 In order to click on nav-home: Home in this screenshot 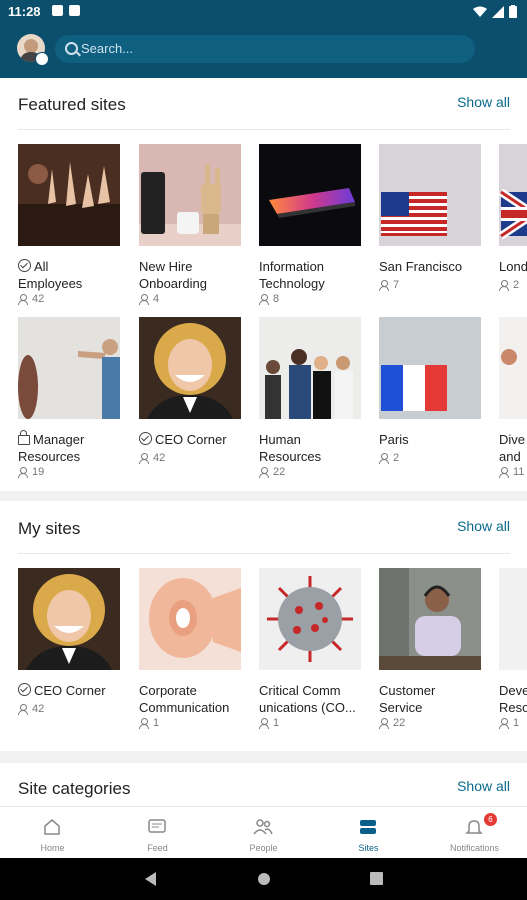, I will do `click(52, 833)`.